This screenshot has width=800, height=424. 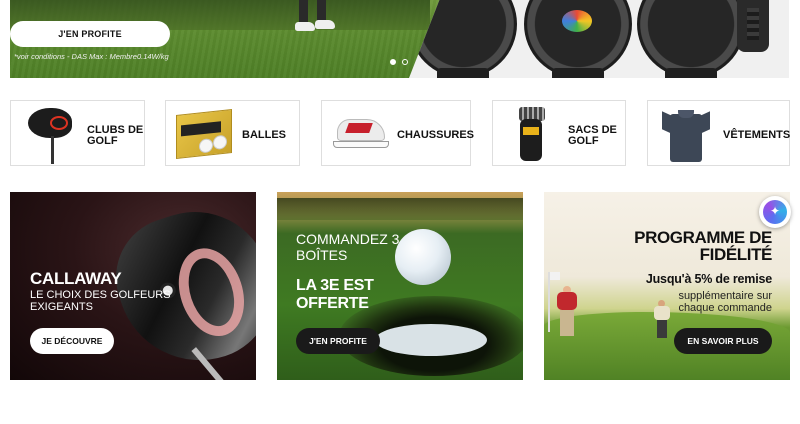 What do you see at coordinates (264, 135) in the screenshot?
I see `category-label: BALLES` at bounding box center [264, 135].